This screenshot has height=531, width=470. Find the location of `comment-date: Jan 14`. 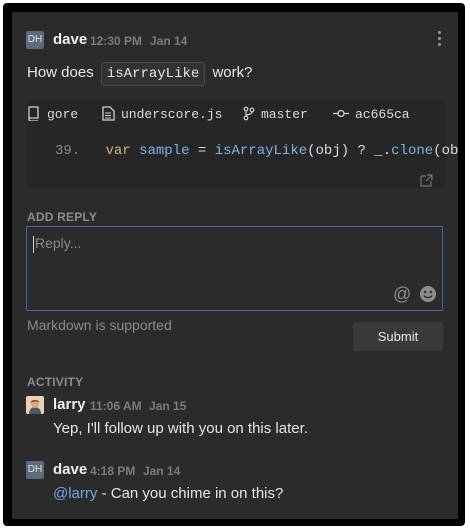

comment-date: Jan 14 is located at coordinates (169, 41).